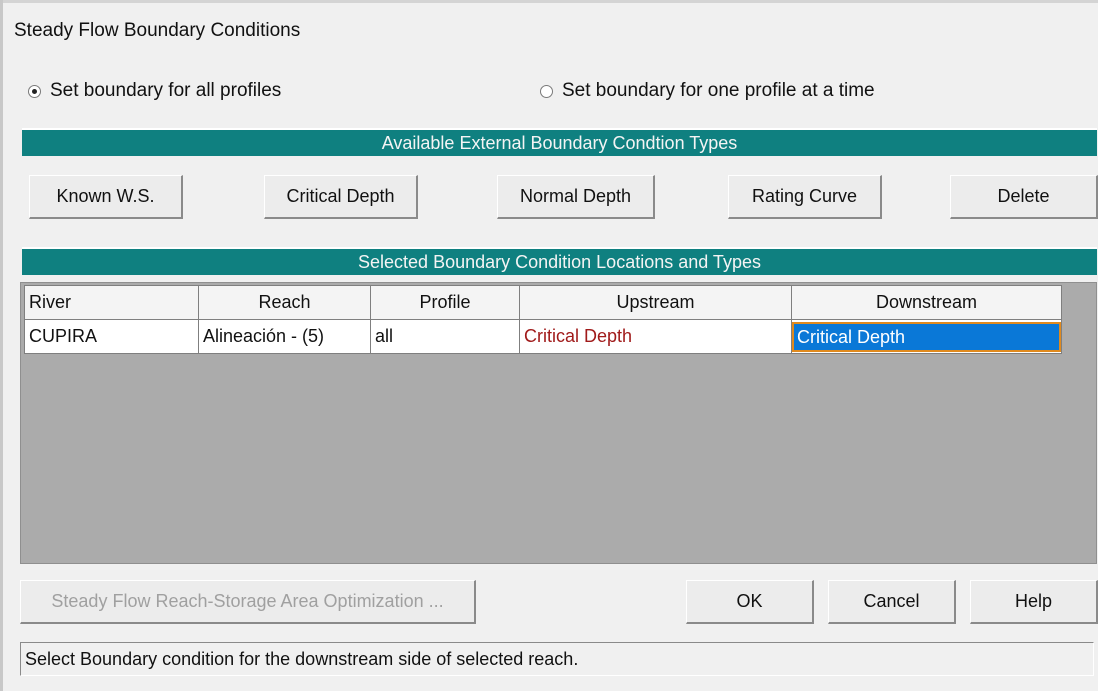 The image size is (1098, 691). What do you see at coordinates (165, 91) in the screenshot?
I see `radio-all-profiles-label: Set boundary for all profiles` at bounding box center [165, 91].